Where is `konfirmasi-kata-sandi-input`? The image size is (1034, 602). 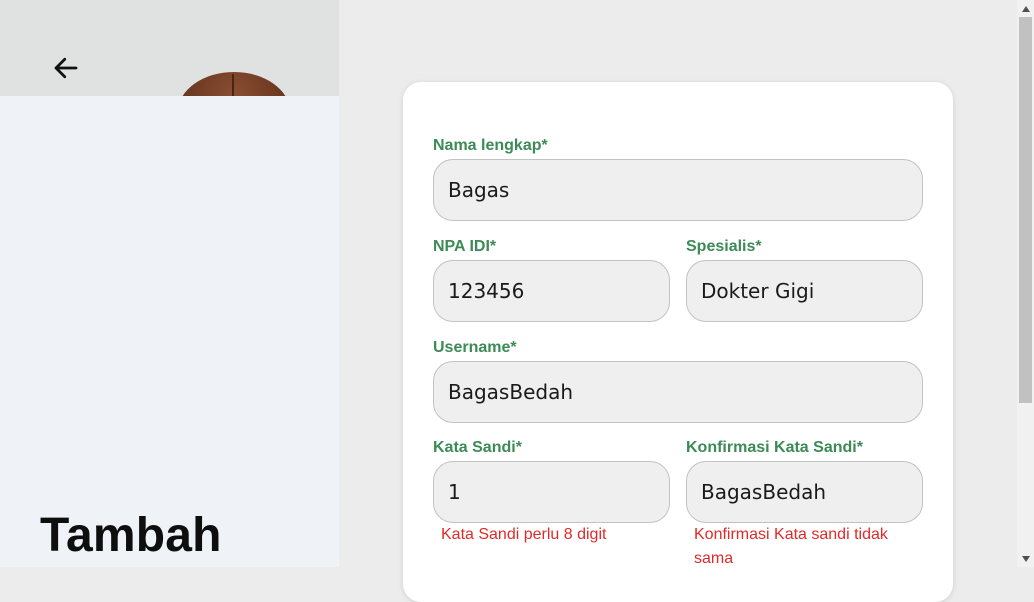 konfirmasi-kata-sandi-input is located at coordinates (804, 492).